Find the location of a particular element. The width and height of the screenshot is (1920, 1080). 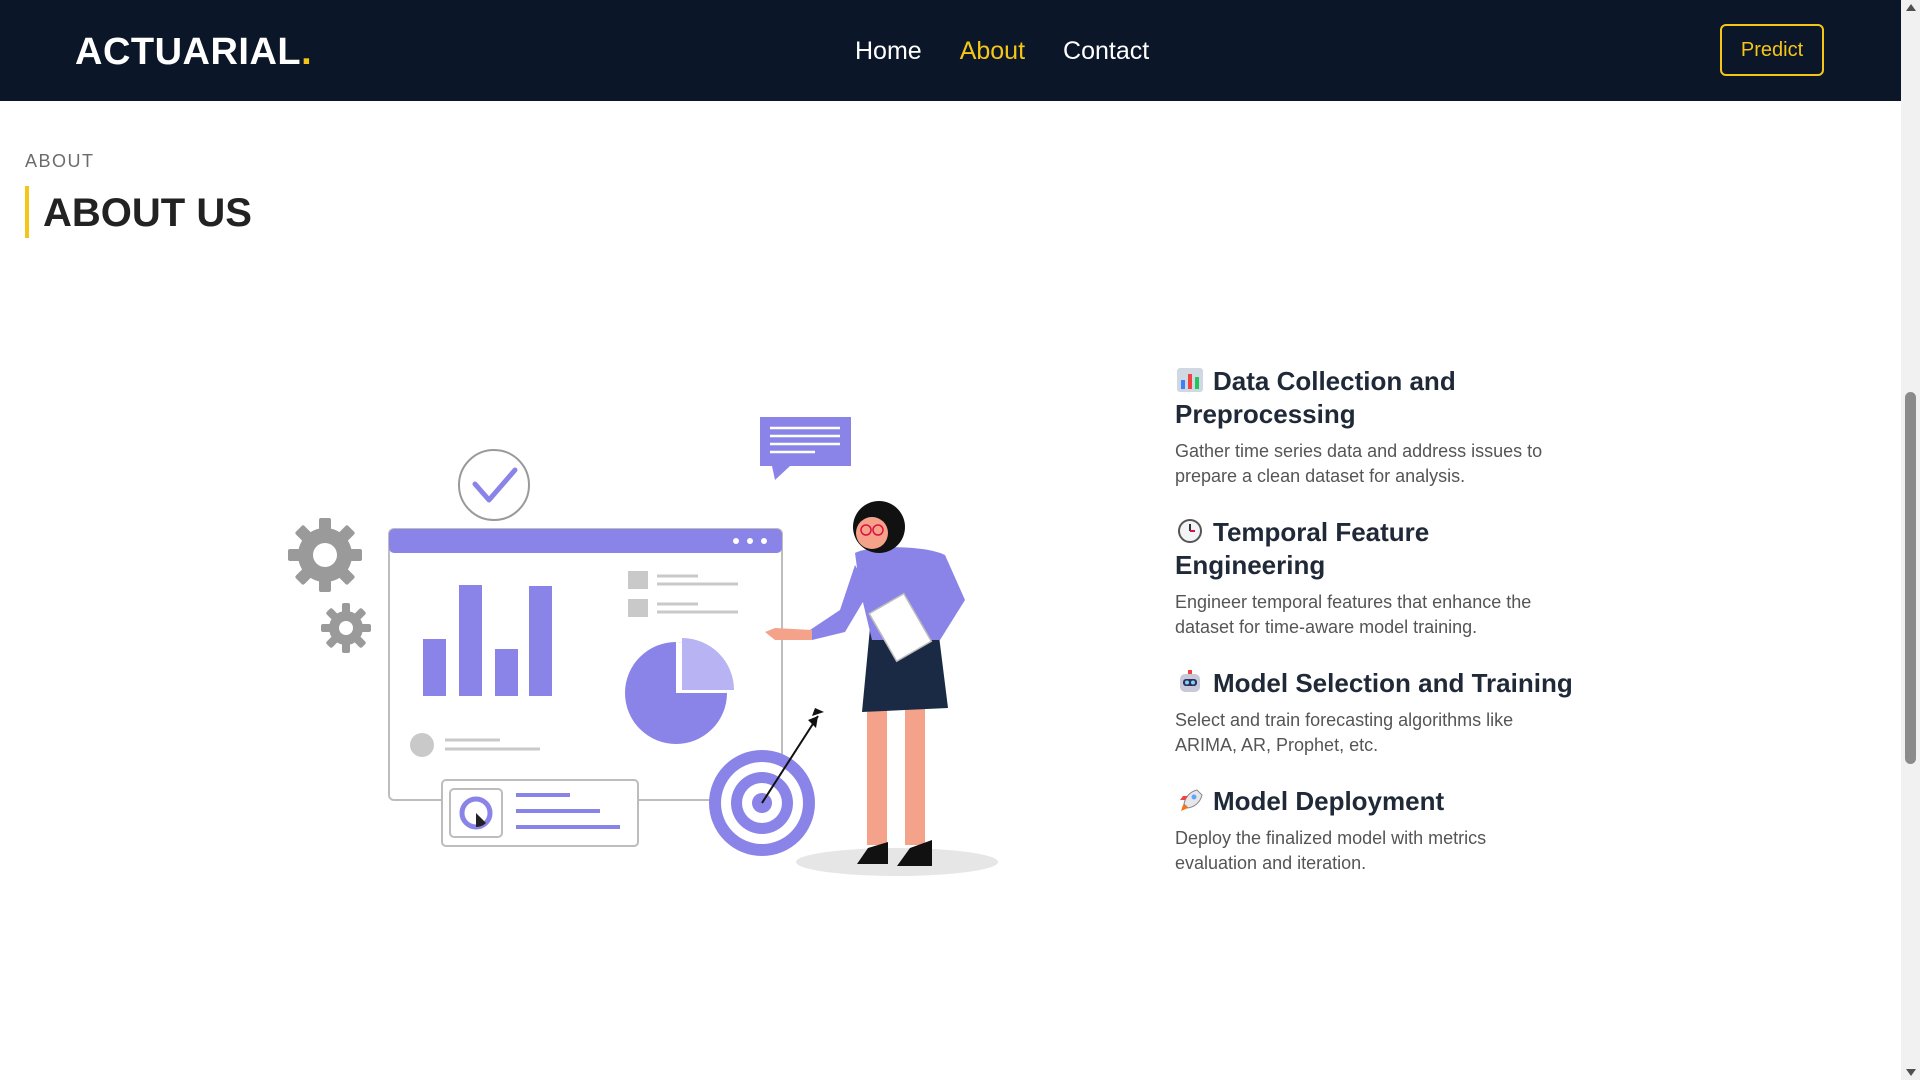

page-title: ABOUT US is located at coordinates (147, 213).